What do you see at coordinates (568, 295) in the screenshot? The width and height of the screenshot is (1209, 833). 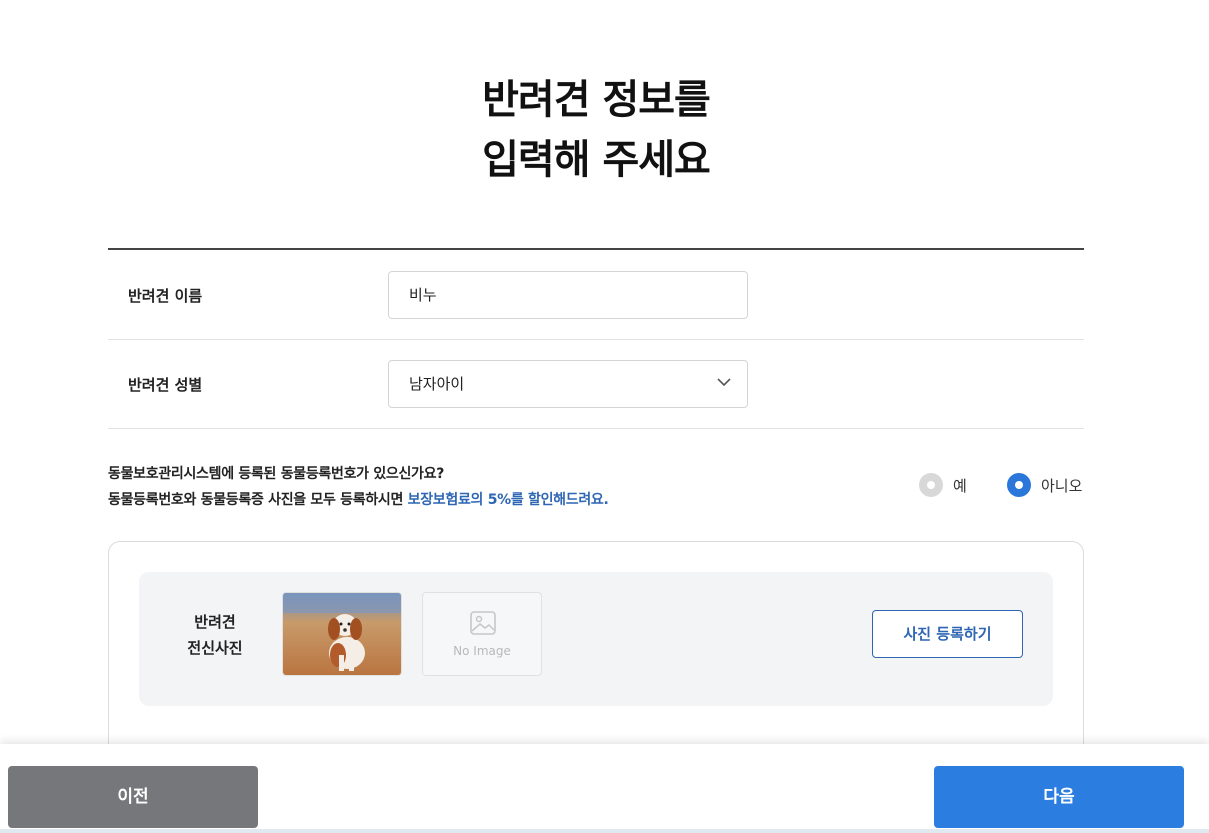 I see `pet-name-input: 비누` at bounding box center [568, 295].